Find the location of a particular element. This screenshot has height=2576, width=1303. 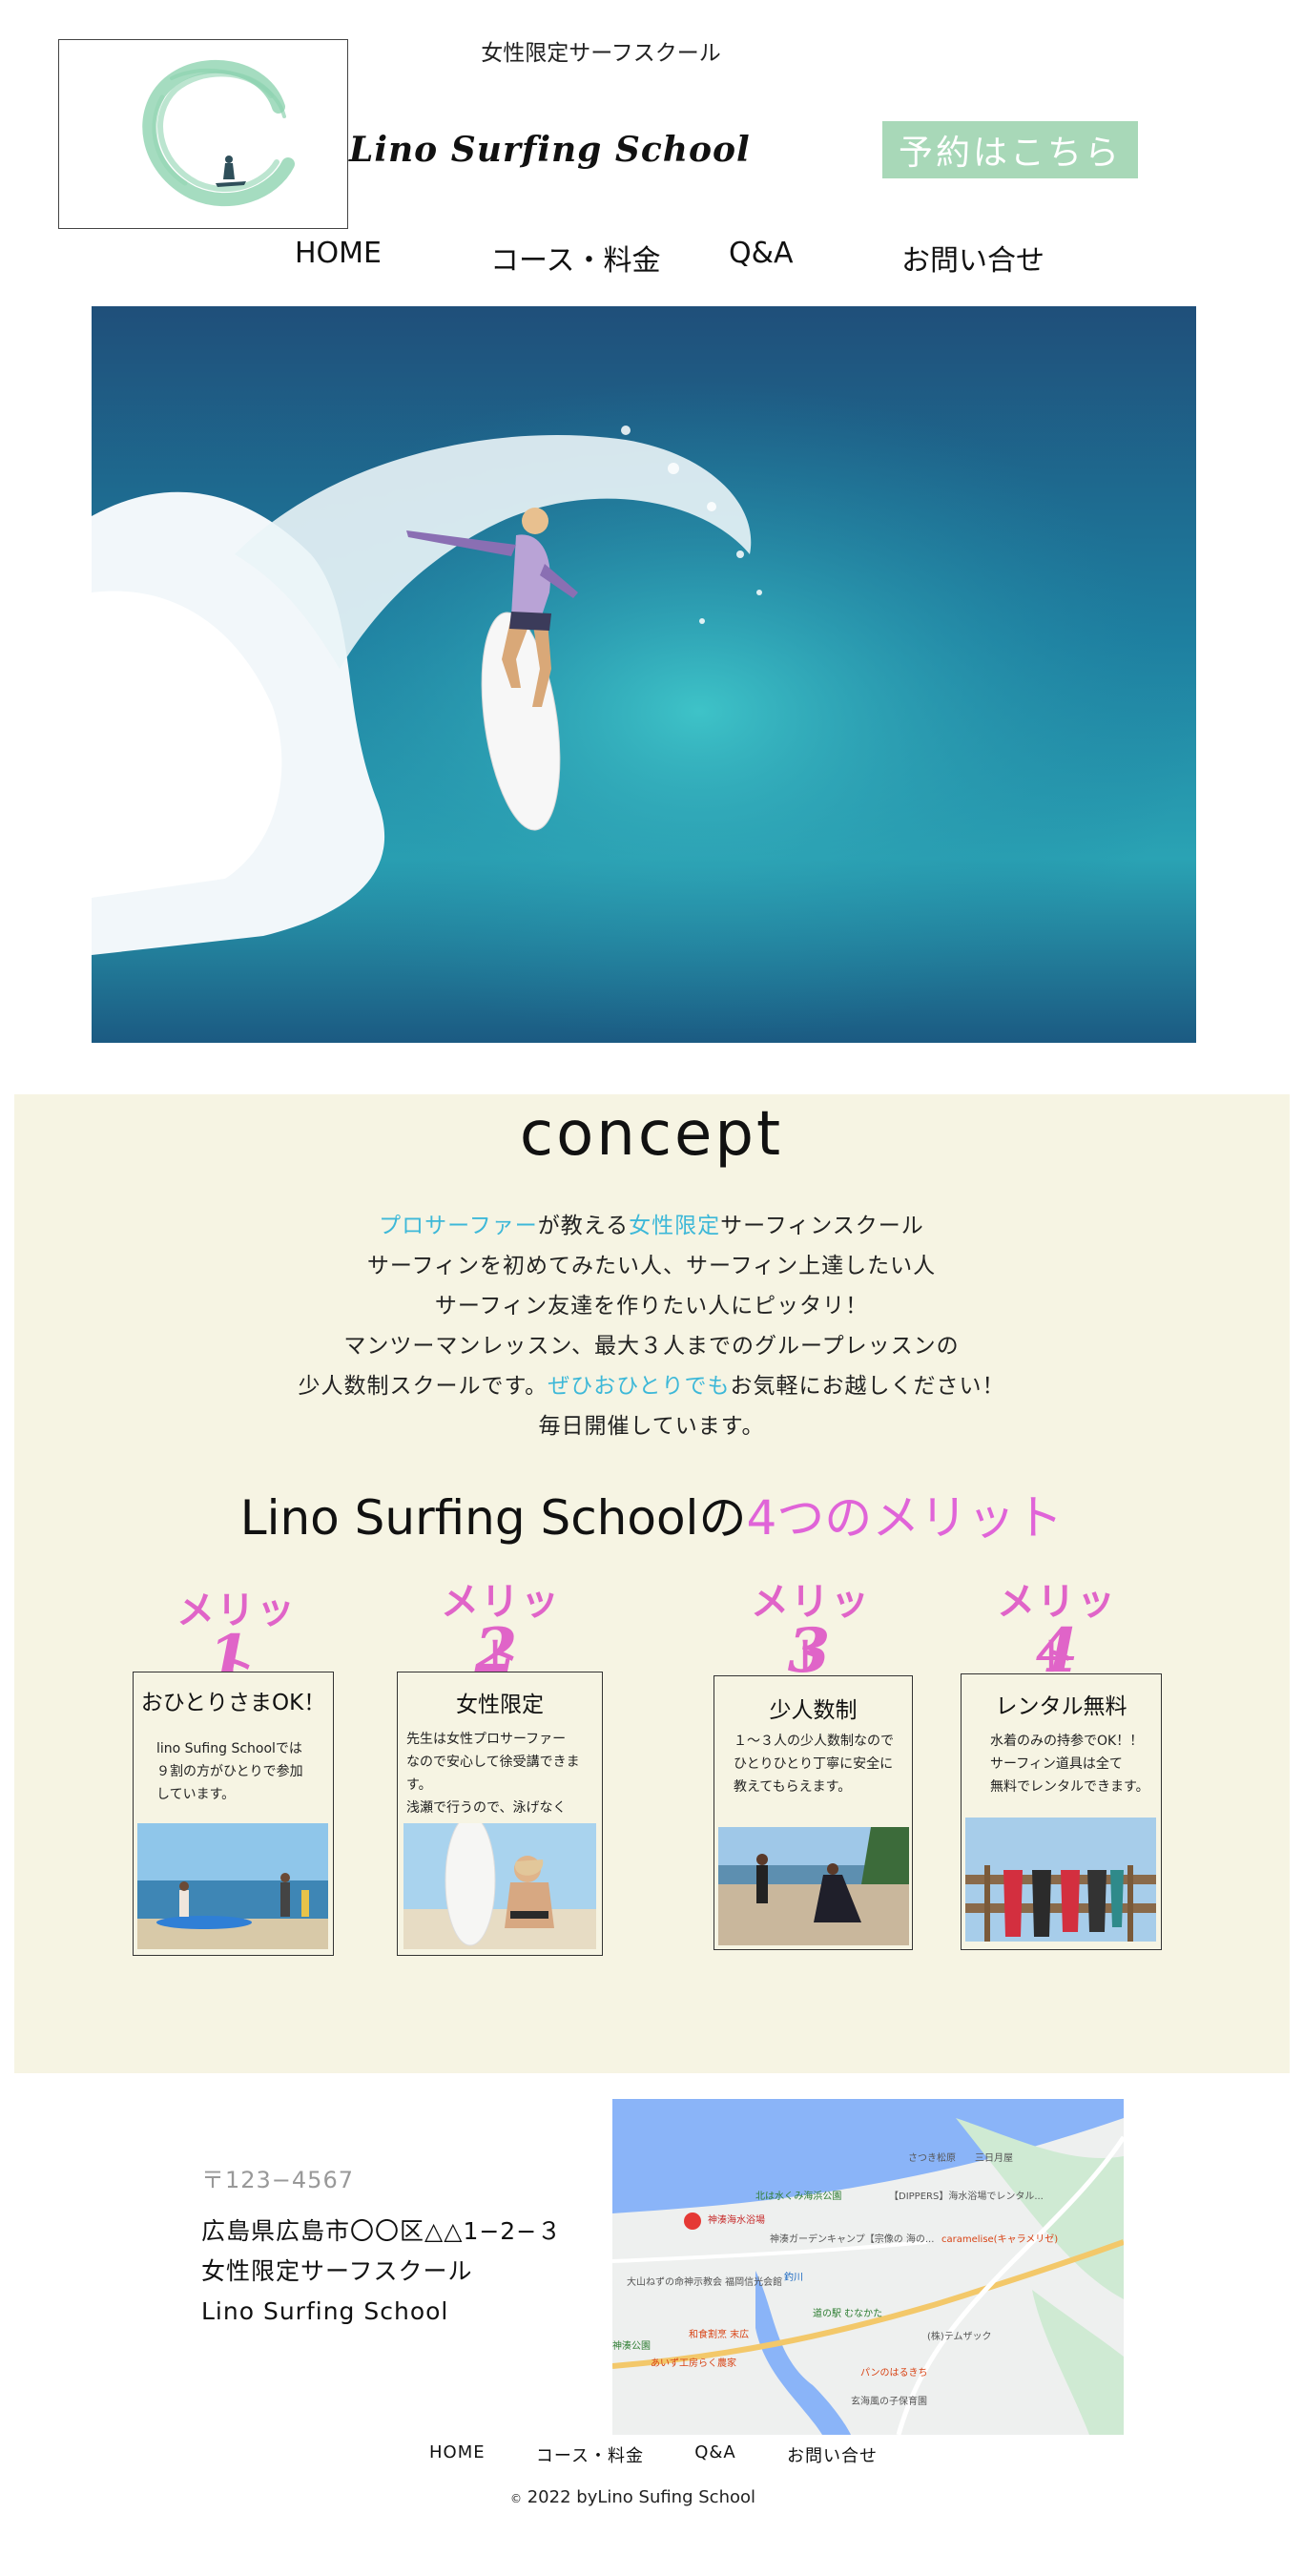

map-label-3: 神湊海水浴場 is located at coordinates (736, 2219).